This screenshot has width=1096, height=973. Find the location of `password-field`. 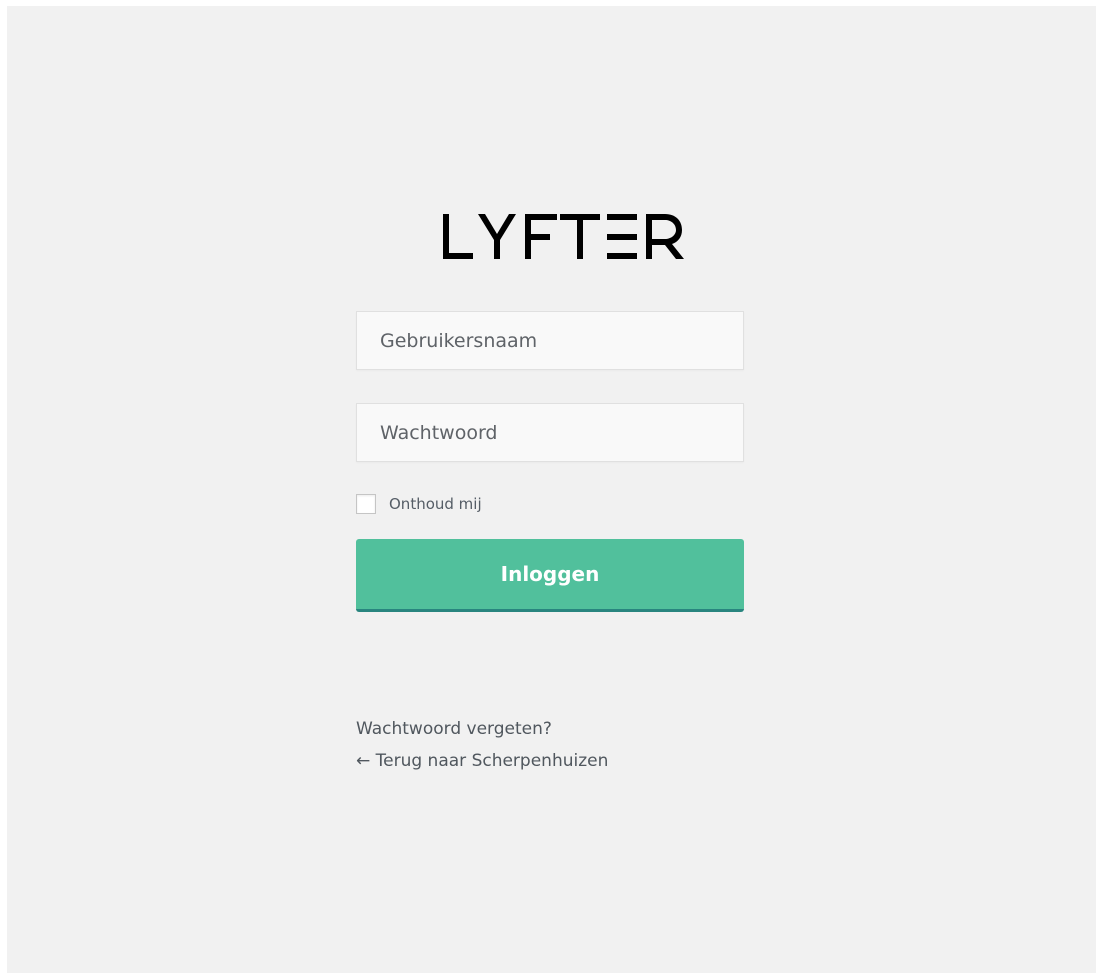

password-field is located at coordinates (550, 432).